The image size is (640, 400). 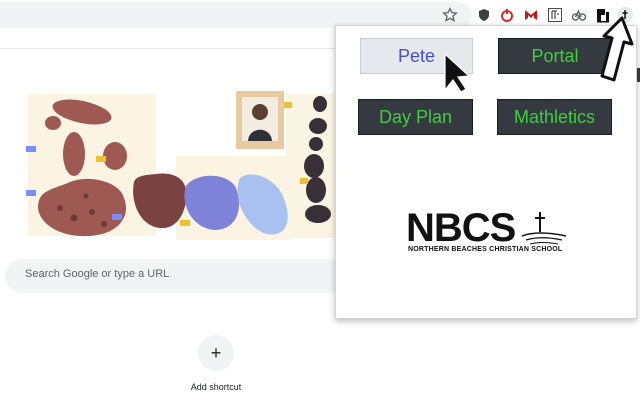 I want to click on add-shortcut-label: Add shortcut, so click(x=216, y=387).